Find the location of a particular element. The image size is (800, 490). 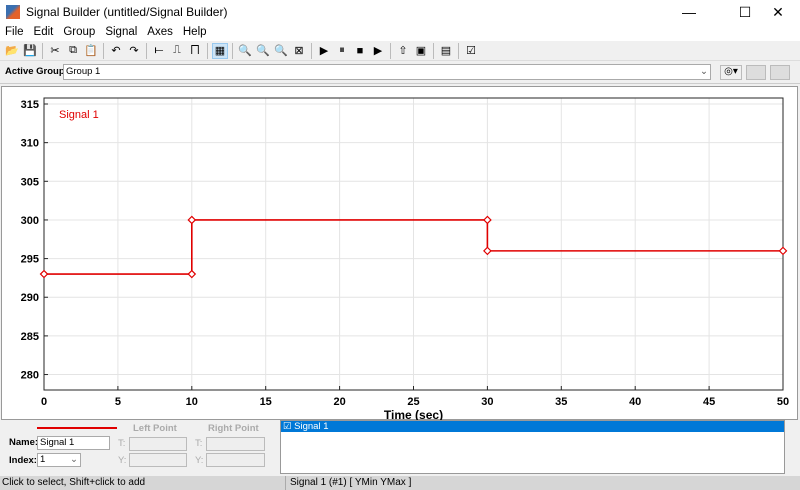

signal-list-item: ☑ Signal 1 is located at coordinates (532, 426).